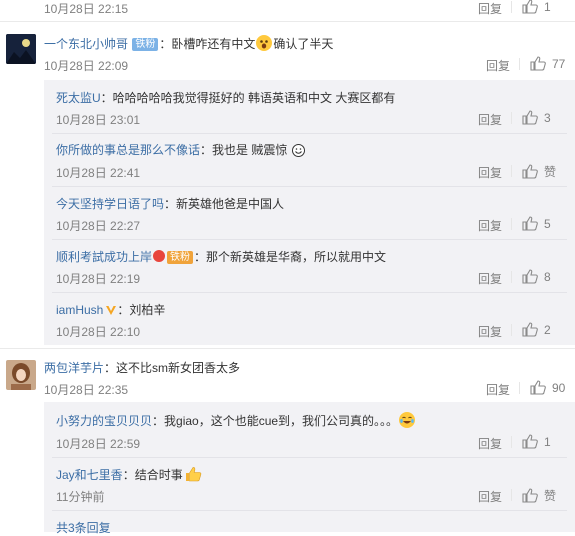 The width and height of the screenshot is (575, 536). What do you see at coordinates (224, 204) in the screenshot?
I see `reply-text: ：新英雄他爸是中国人` at bounding box center [224, 204].